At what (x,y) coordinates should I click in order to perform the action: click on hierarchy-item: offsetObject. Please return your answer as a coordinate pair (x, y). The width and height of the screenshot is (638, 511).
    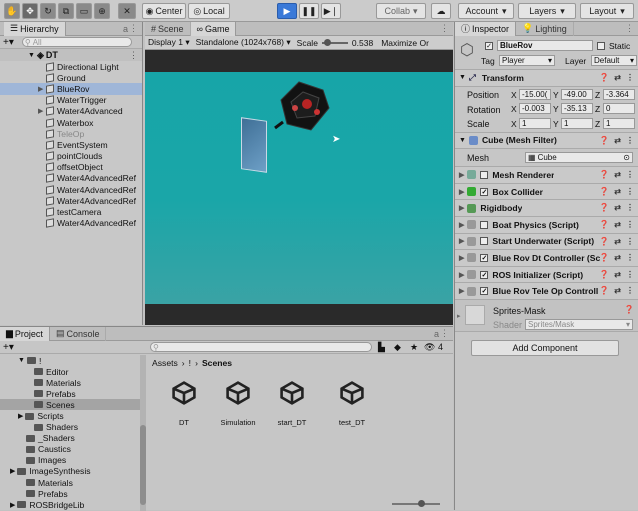
    Looking at the image, I should click on (71, 167).